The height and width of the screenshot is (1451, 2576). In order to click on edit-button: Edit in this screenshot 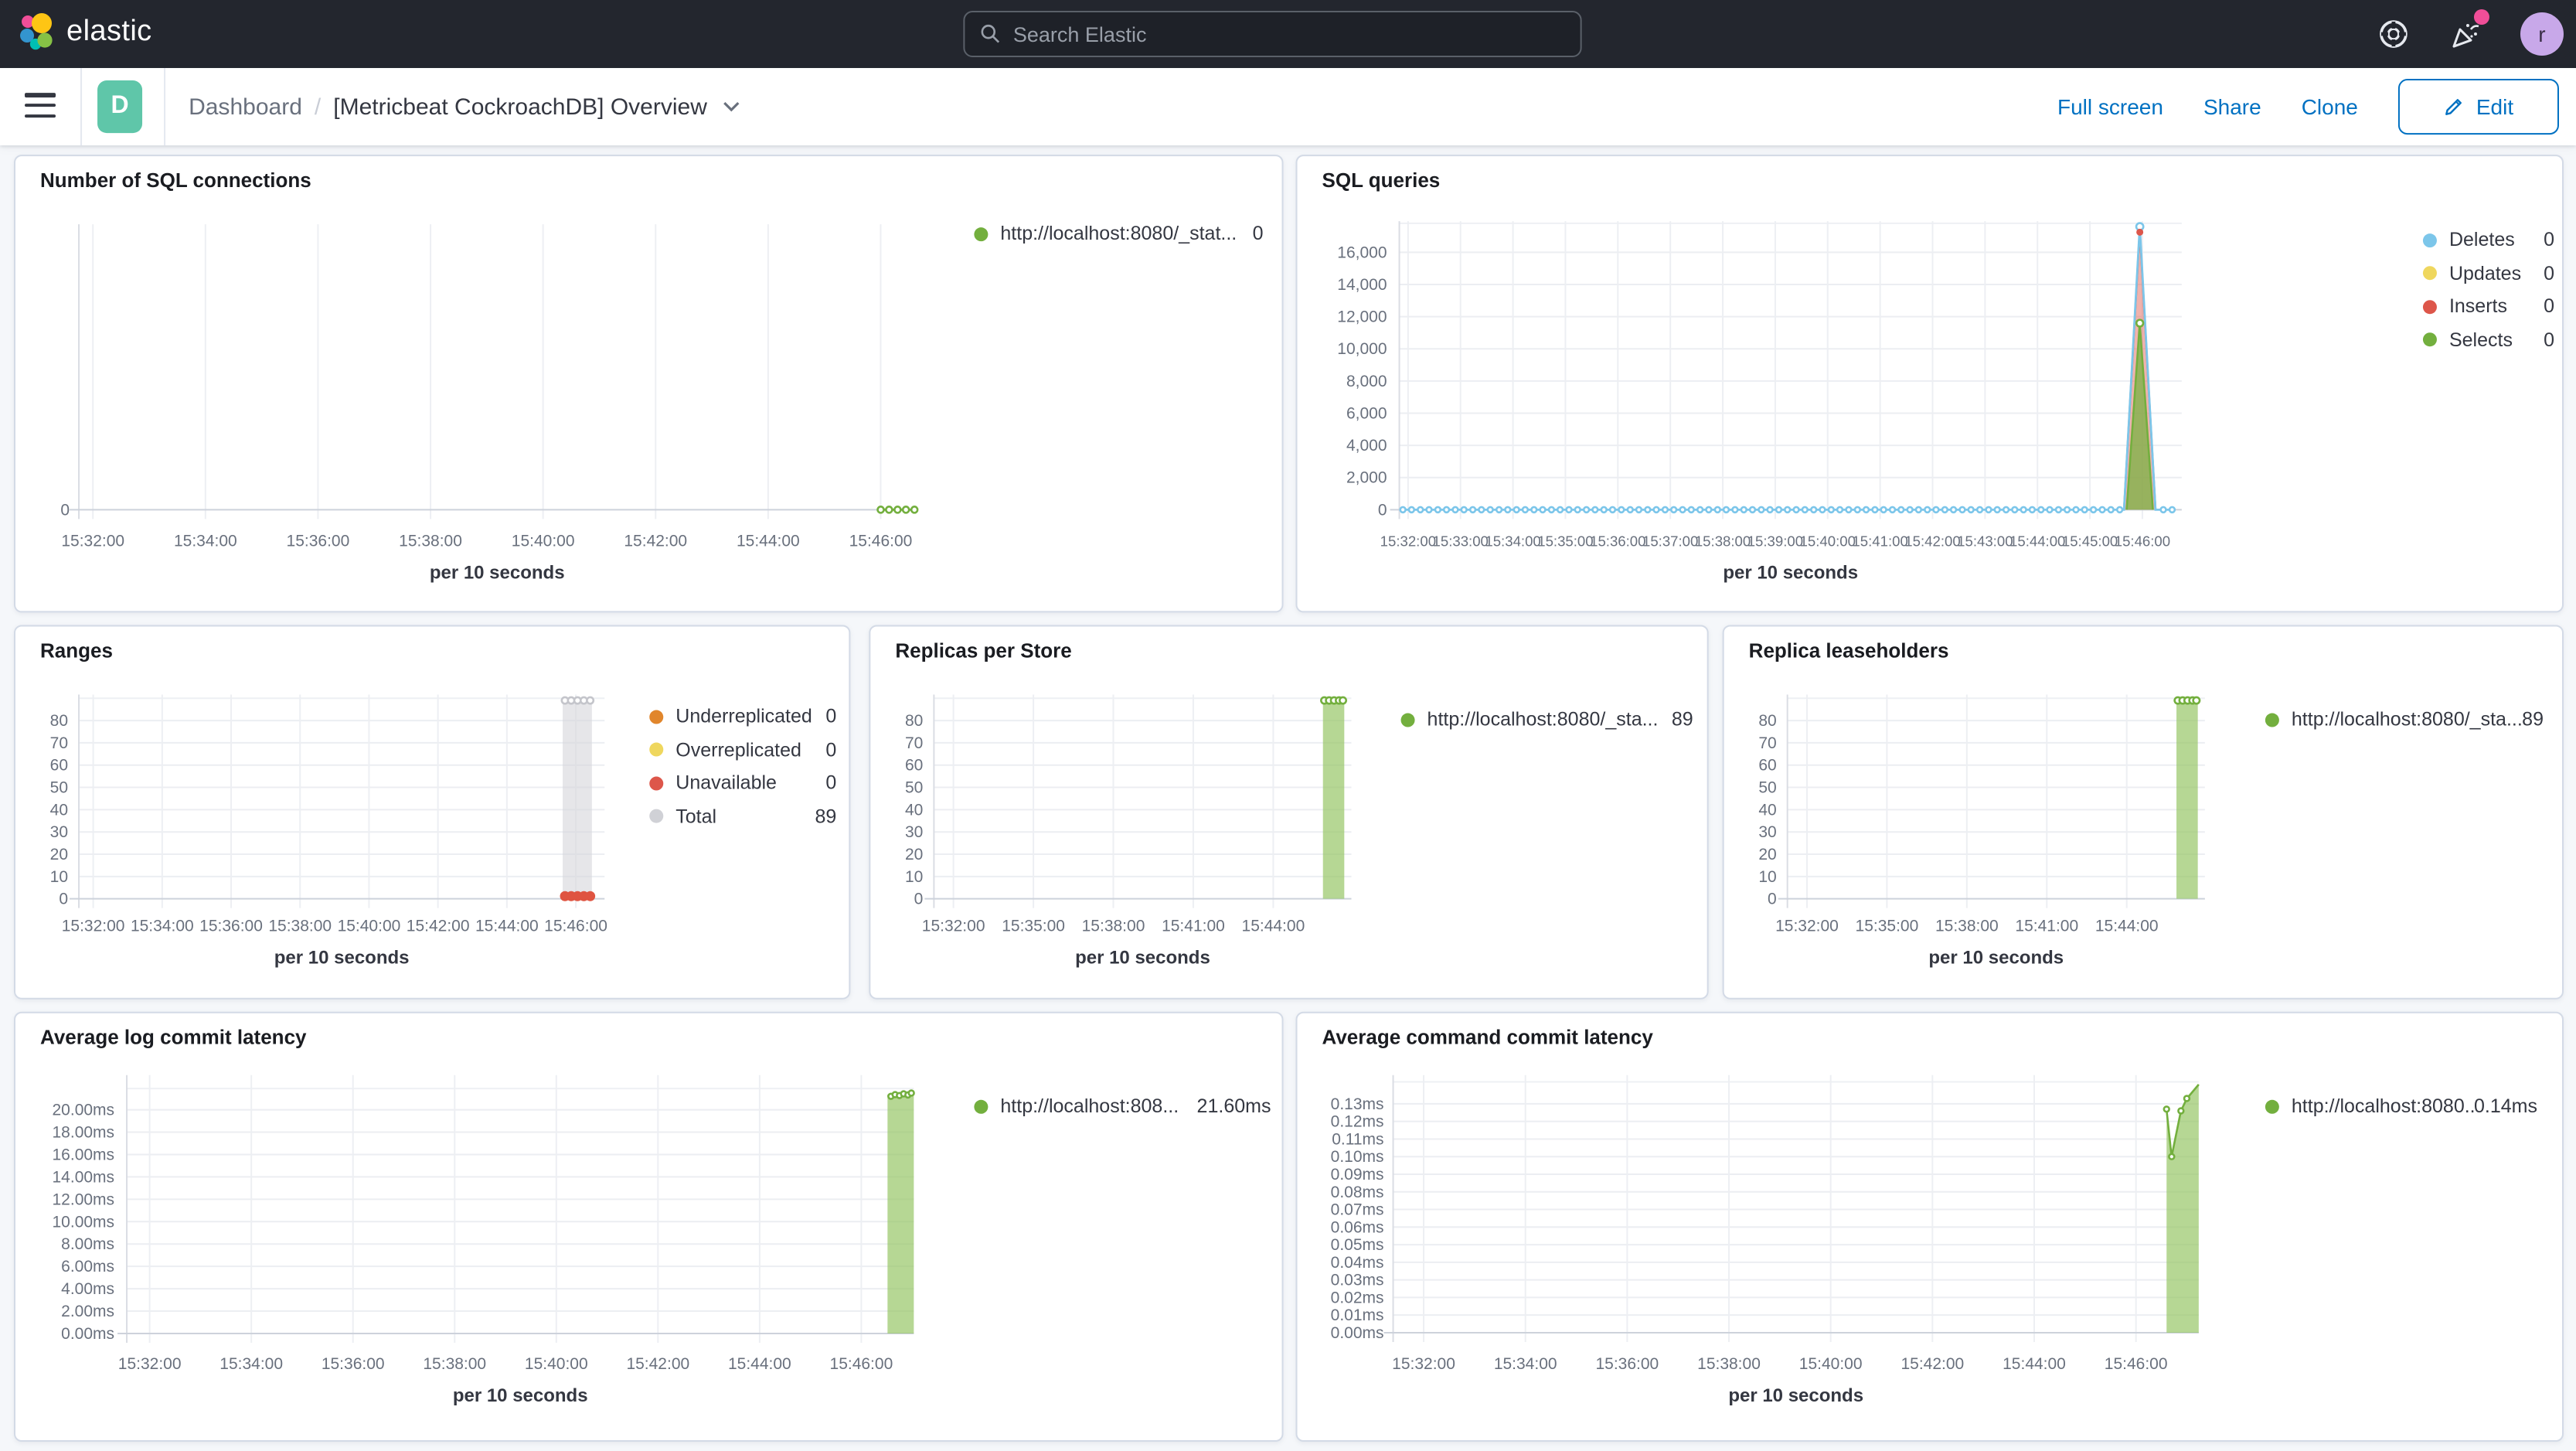, I will do `click(2478, 107)`.